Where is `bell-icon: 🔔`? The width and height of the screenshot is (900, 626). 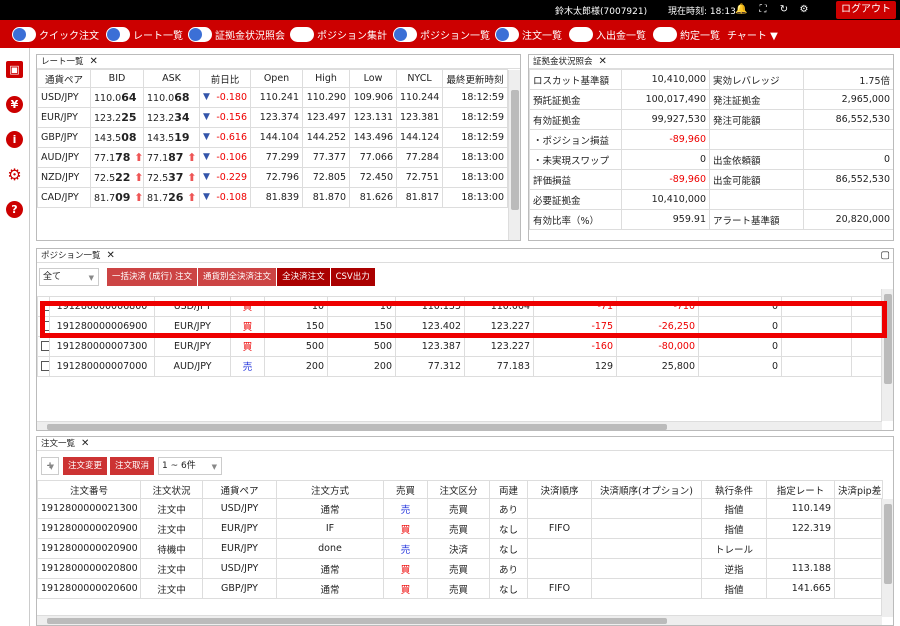 bell-icon: 🔔 is located at coordinates (741, 9).